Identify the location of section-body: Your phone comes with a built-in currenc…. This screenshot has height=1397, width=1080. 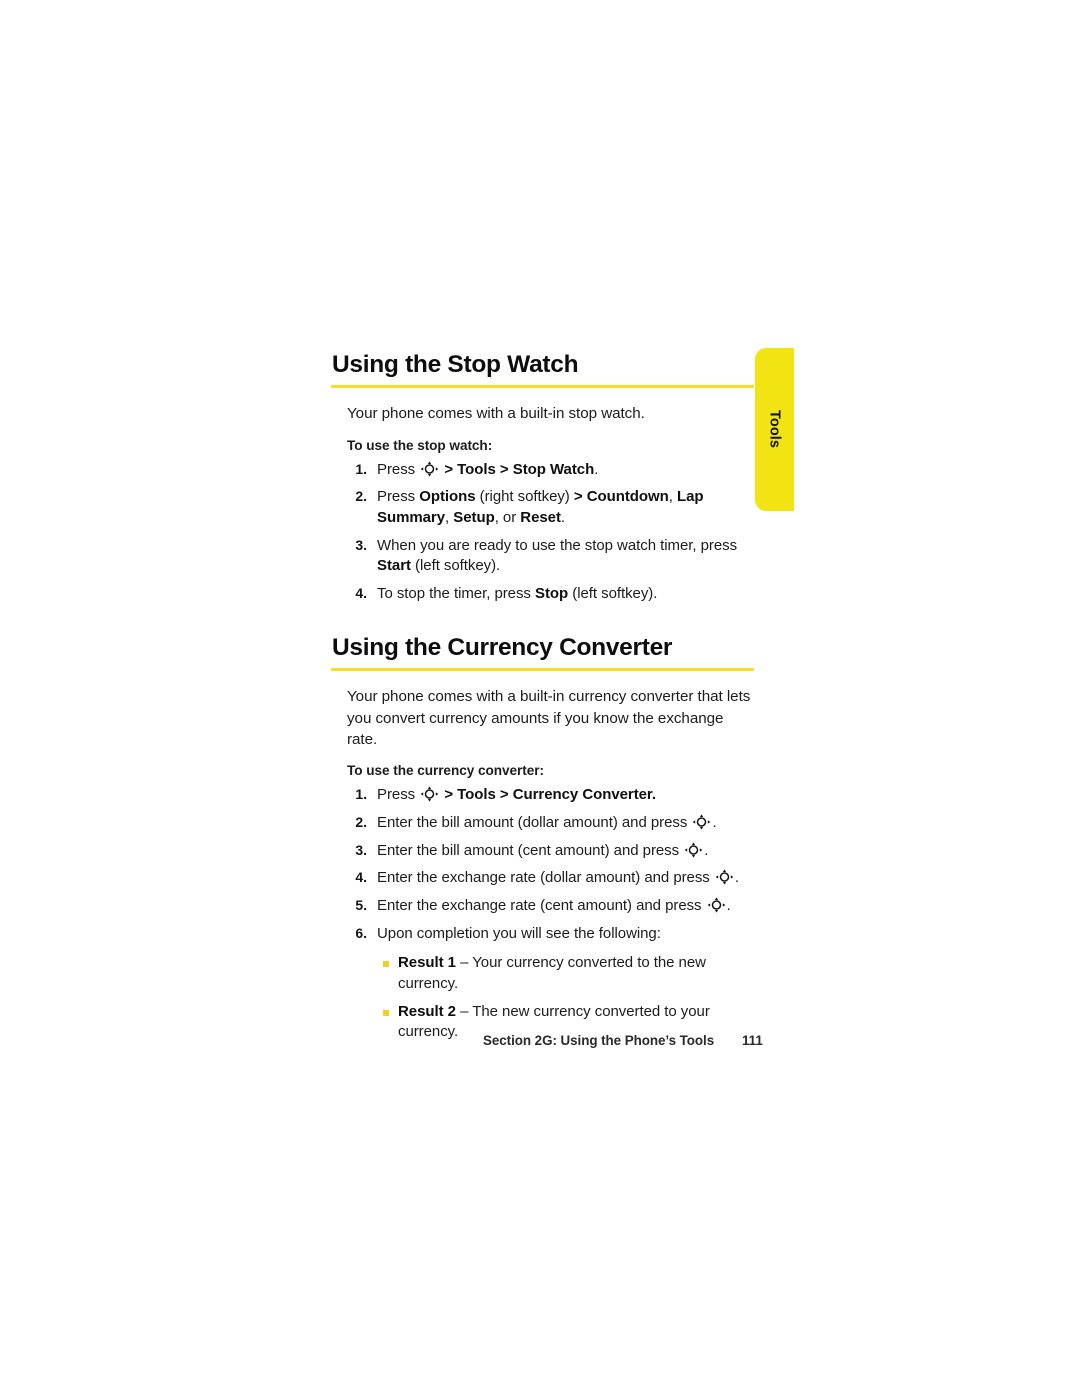
(543, 857).